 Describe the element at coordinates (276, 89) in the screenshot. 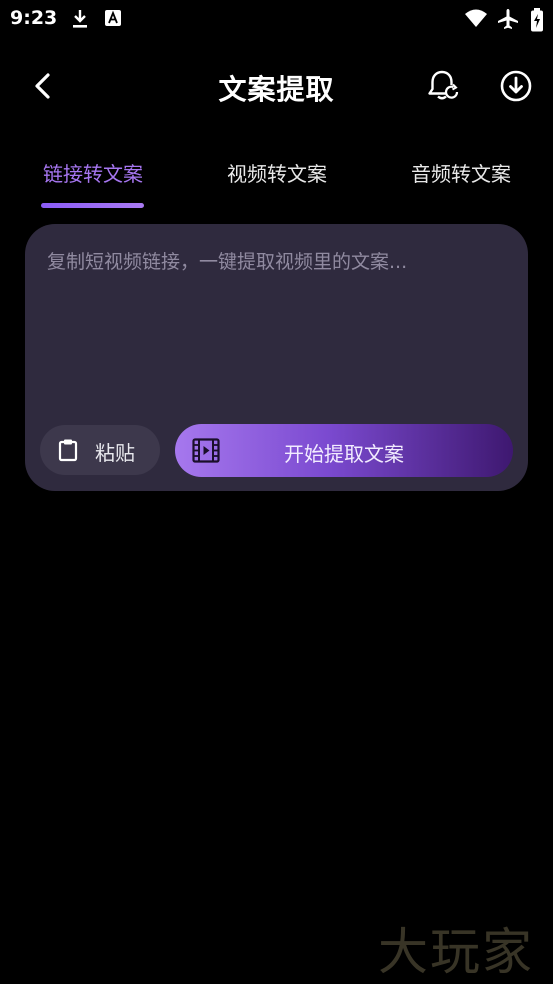

I see `page-title: 文案提取` at that location.